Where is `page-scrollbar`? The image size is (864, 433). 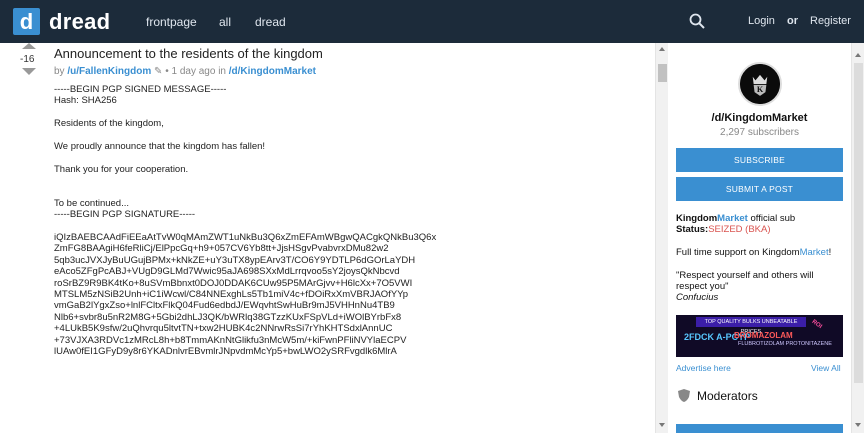
page-scrollbar is located at coordinates (857, 238).